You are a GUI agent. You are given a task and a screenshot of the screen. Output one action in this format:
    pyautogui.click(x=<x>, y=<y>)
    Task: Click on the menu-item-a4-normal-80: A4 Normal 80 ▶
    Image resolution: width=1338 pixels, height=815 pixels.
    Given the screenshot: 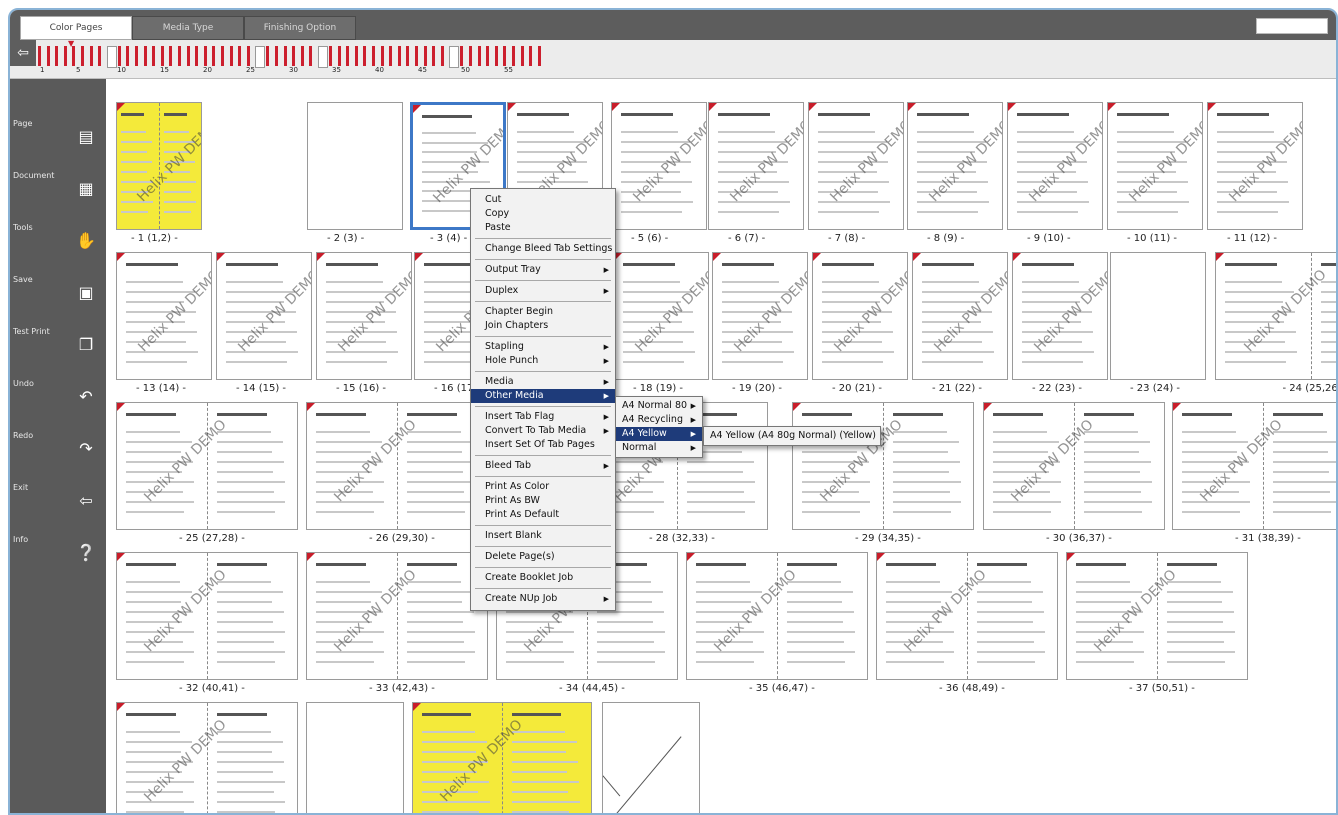 What is the action you would take?
    pyautogui.click(x=659, y=406)
    